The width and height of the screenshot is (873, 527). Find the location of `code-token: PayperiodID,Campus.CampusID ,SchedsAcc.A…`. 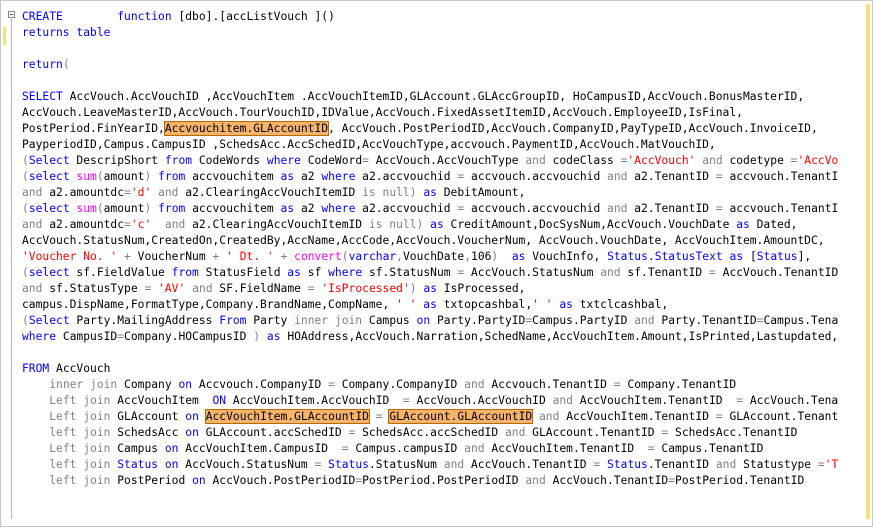

code-token: PayperiodID,Campus.CampusID ,SchedsAcc.A… is located at coordinates (369, 144).